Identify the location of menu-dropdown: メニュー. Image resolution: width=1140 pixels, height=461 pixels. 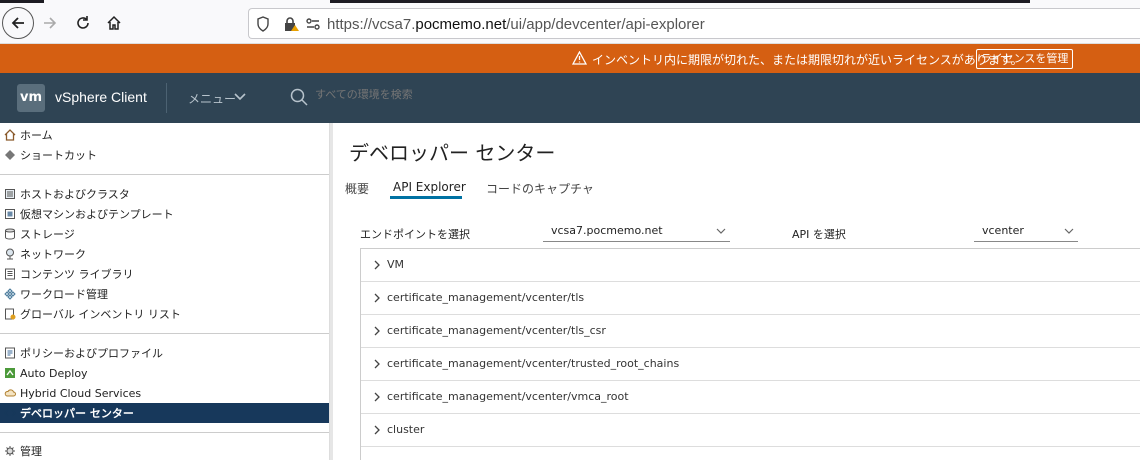
(212, 98).